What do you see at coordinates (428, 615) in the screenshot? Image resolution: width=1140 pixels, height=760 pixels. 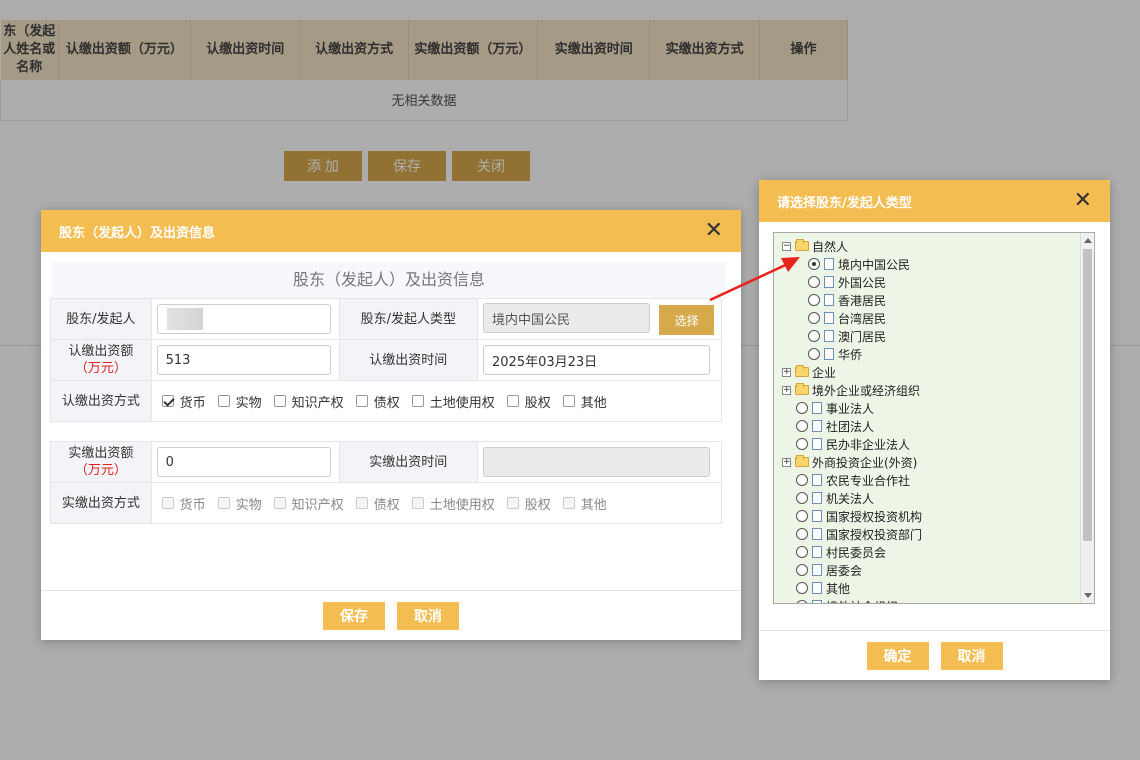 I see `cancel-button: 取消` at bounding box center [428, 615].